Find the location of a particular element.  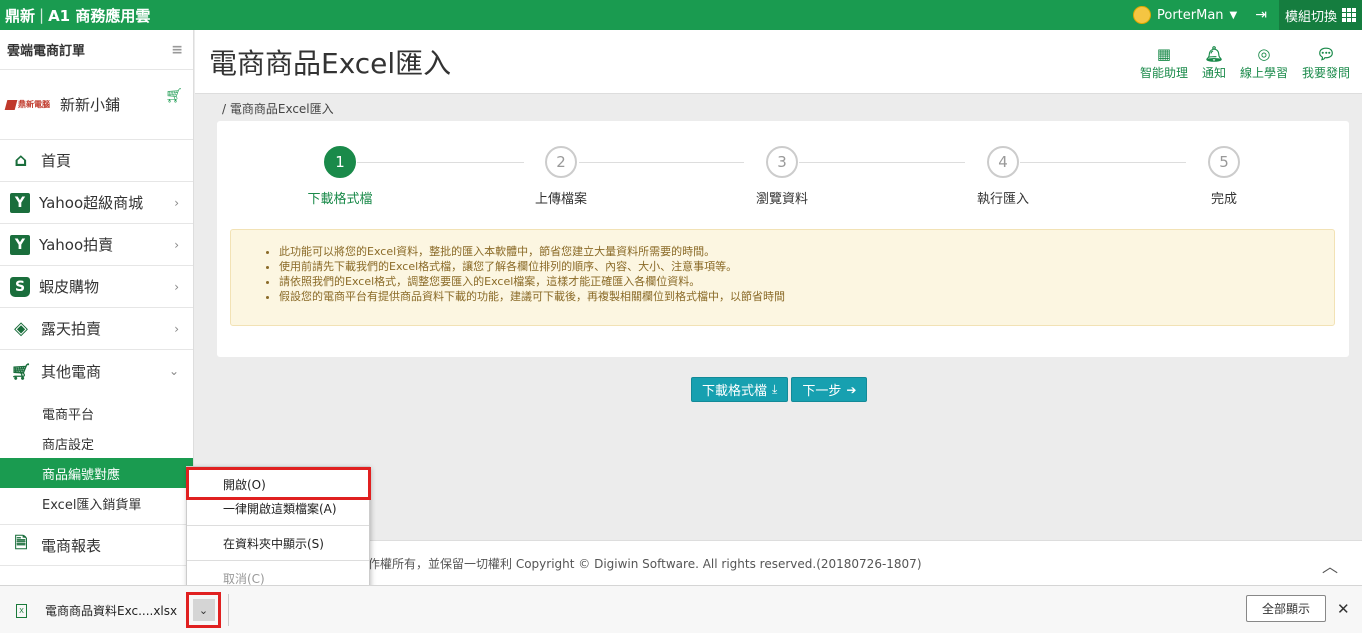

store-logo: 鼎新電腦 is located at coordinates (27, 104).